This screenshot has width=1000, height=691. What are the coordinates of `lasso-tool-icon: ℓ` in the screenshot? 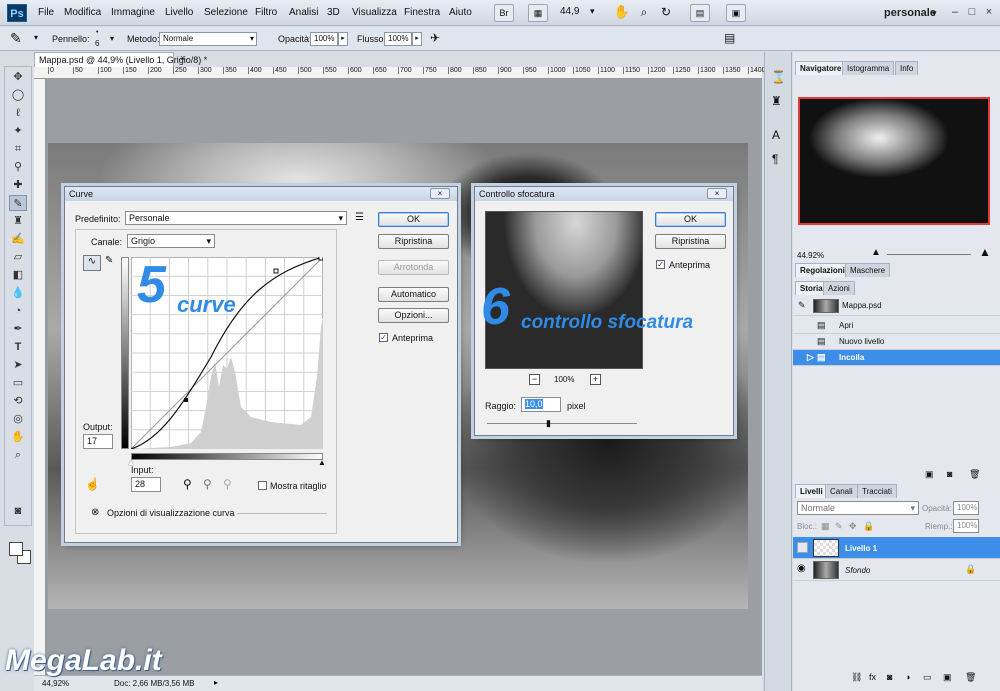 It's located at (18, 113).